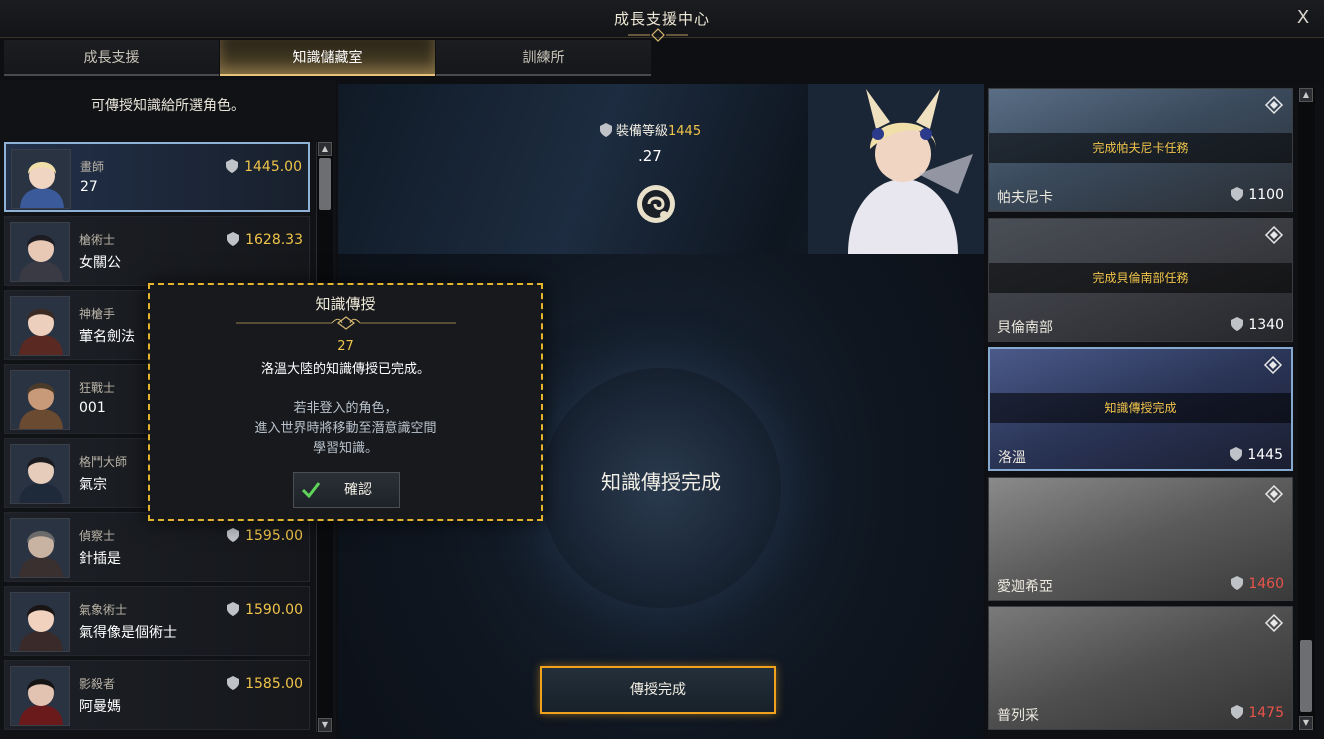  Describe the element at coordinates (103, 610) in the screenshot. I see `character-class: 氣象術士` at that location.